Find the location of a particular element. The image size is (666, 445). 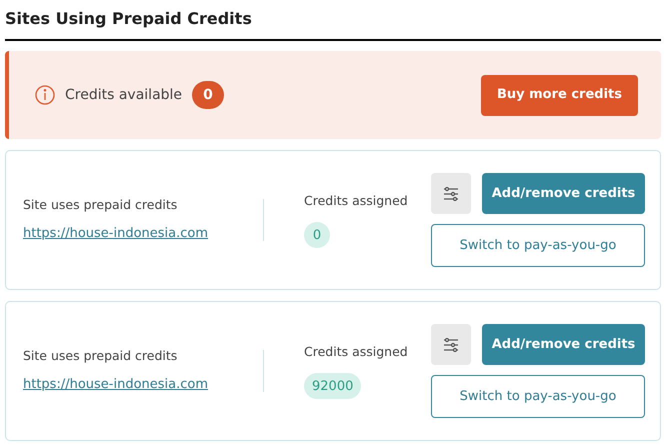

credits-assigned-count: 92000 is located at coordinates (333, 386).